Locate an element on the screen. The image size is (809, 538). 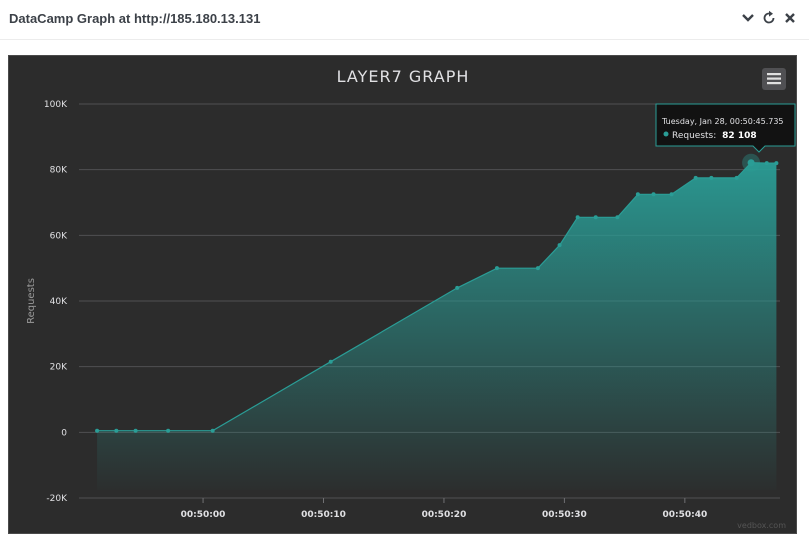
y-tick-label: -20K is located at coordinates (57, 499).